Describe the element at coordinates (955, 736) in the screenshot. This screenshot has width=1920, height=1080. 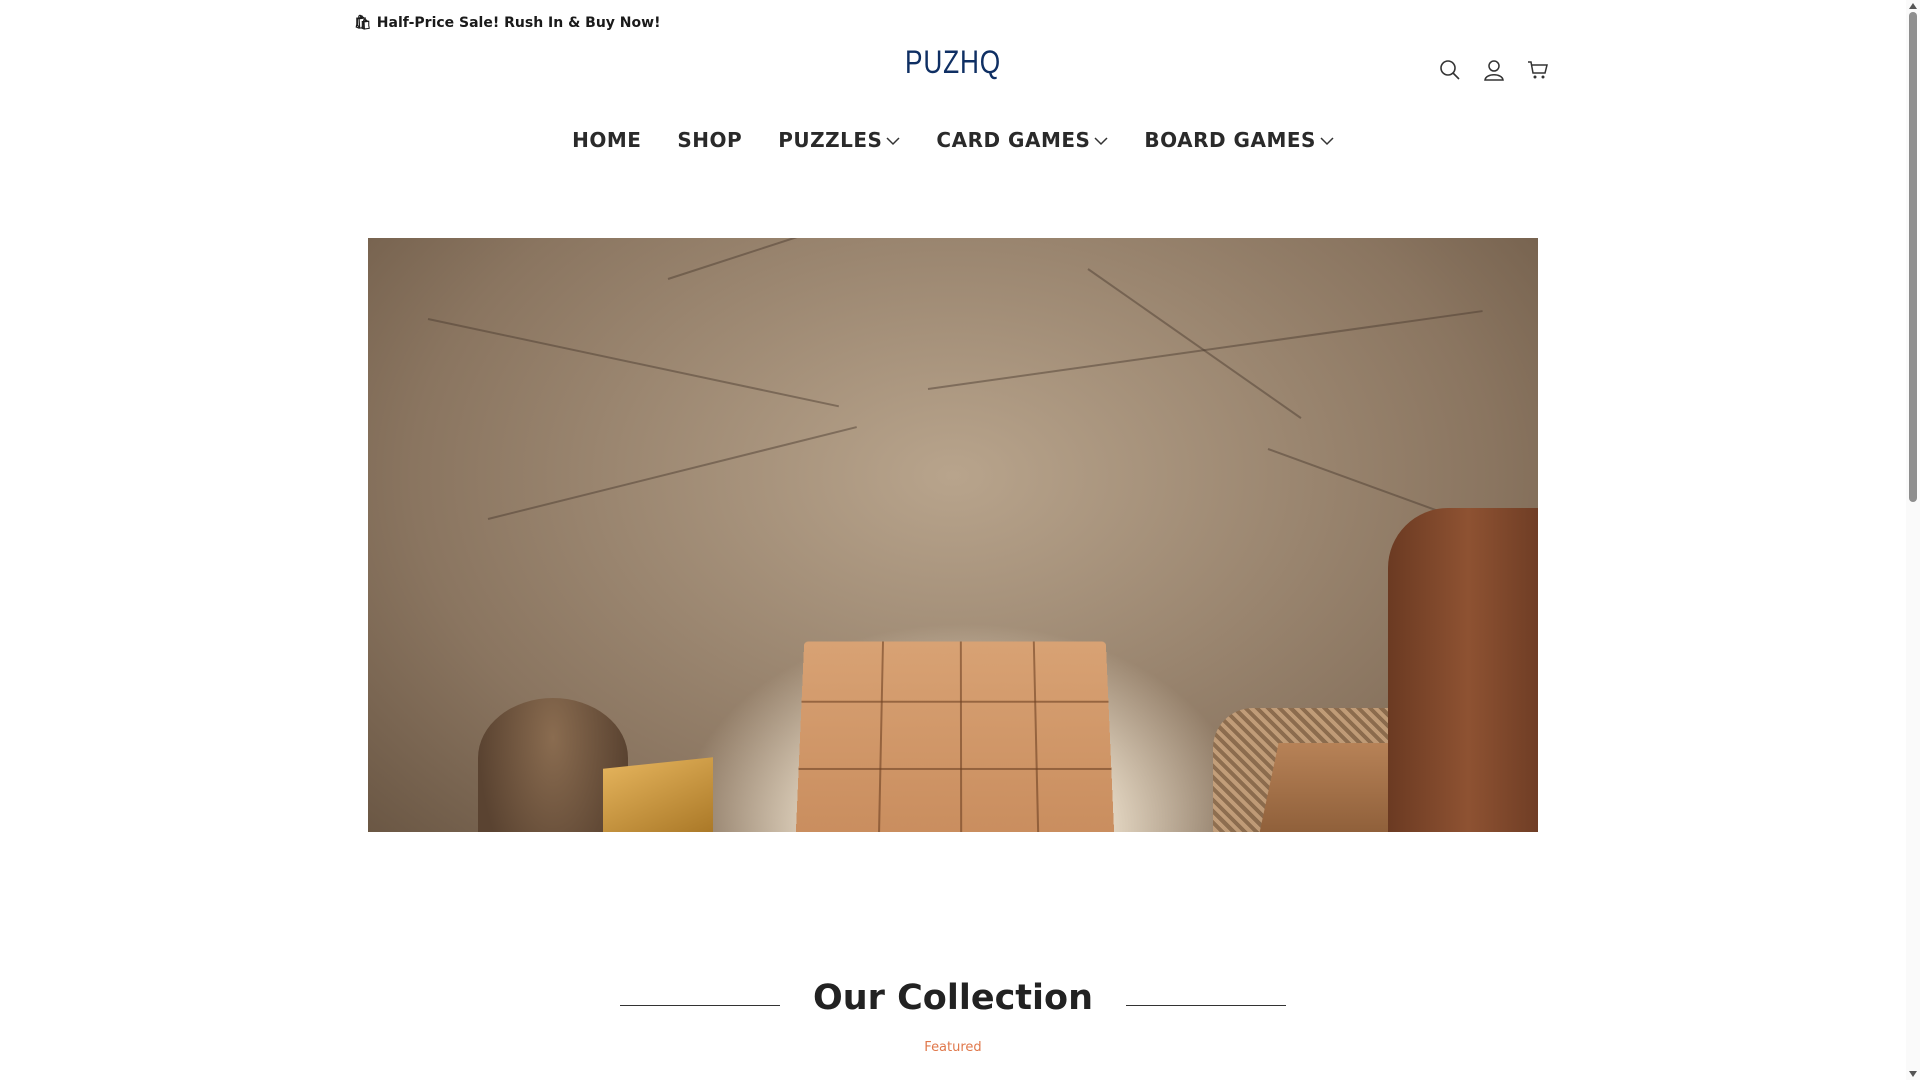
I see `puzzle-pieces` at that location.